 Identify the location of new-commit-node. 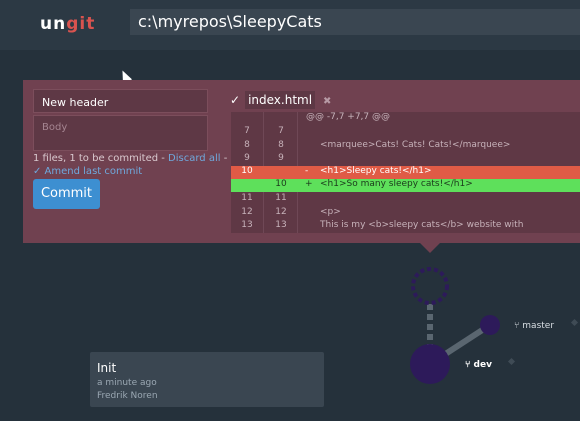
(430, 286).